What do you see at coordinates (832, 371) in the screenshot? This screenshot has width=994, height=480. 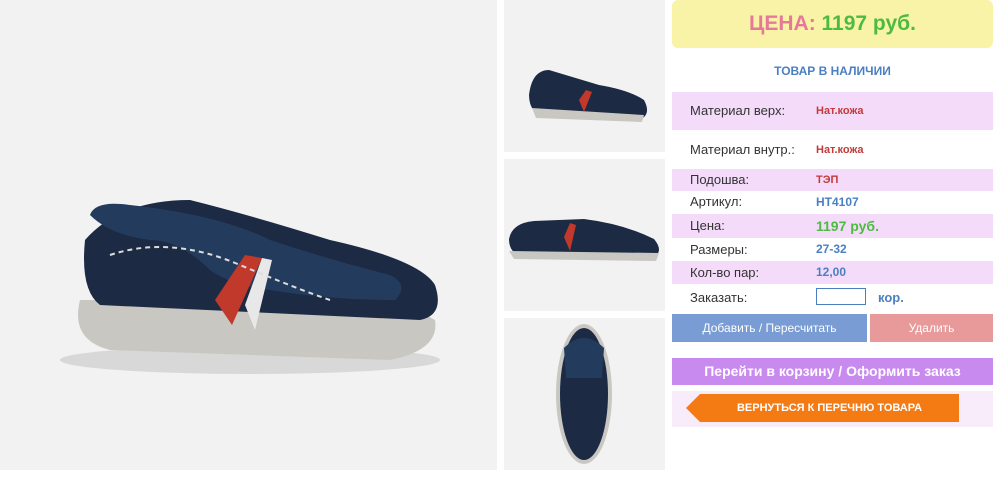 I see `go-to-cart-button: Перейти в корзину / Оформить заказ` at bounding box center [832, 371].